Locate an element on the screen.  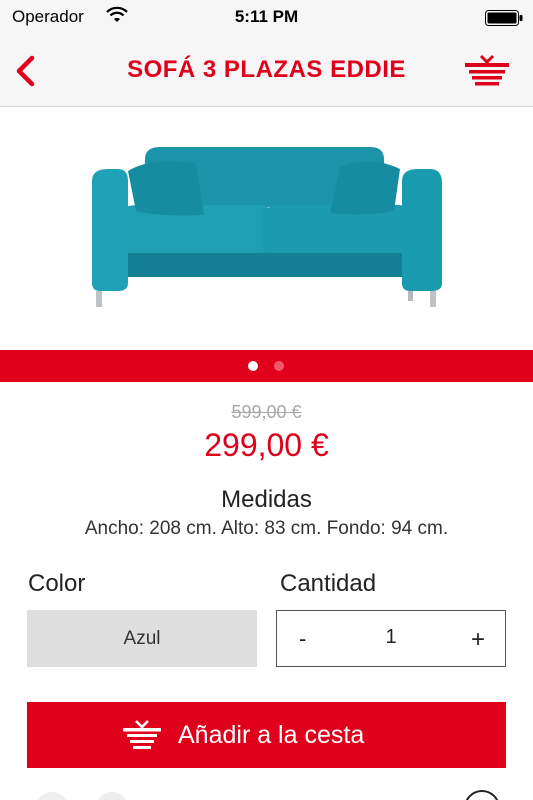
quantity-label: Cantidad is located at coordinates (328, 583).